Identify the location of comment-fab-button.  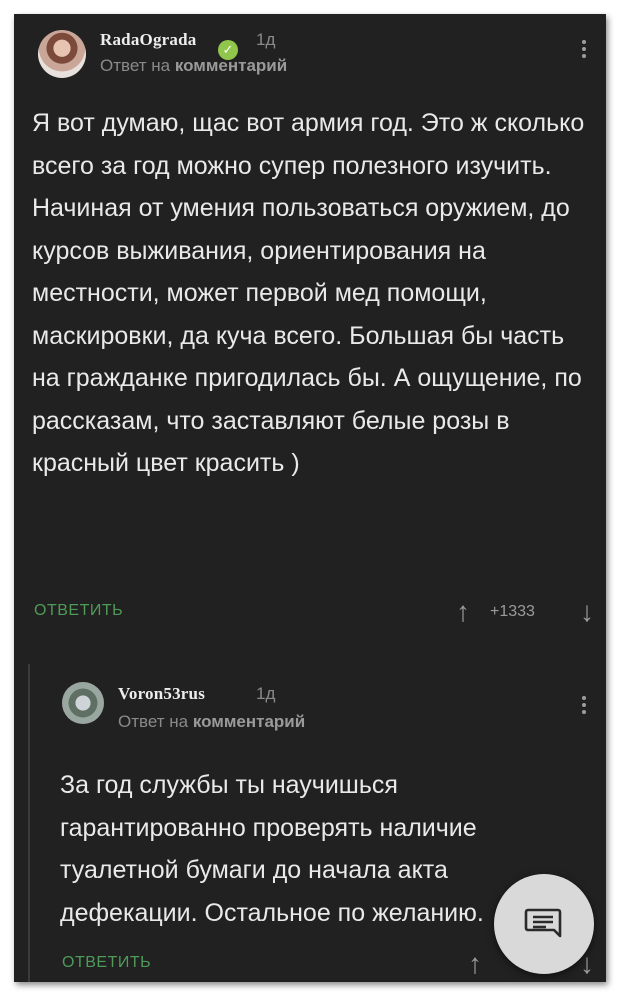
(544, 924).